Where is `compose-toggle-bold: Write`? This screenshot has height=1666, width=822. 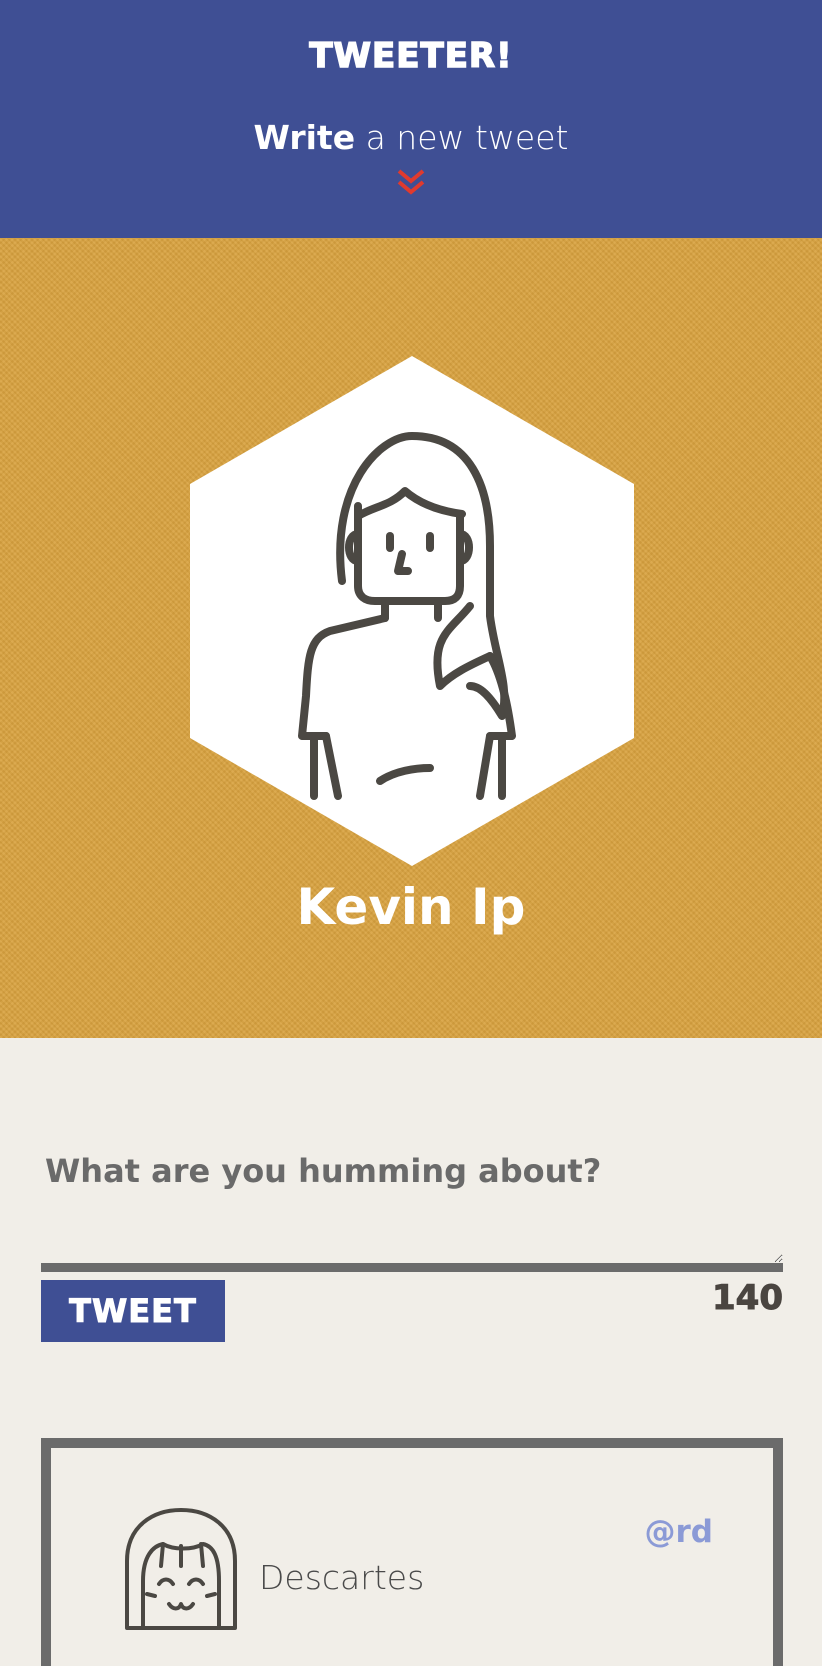
compose-toggle-bold: Write is located at coordinates (304, 137).